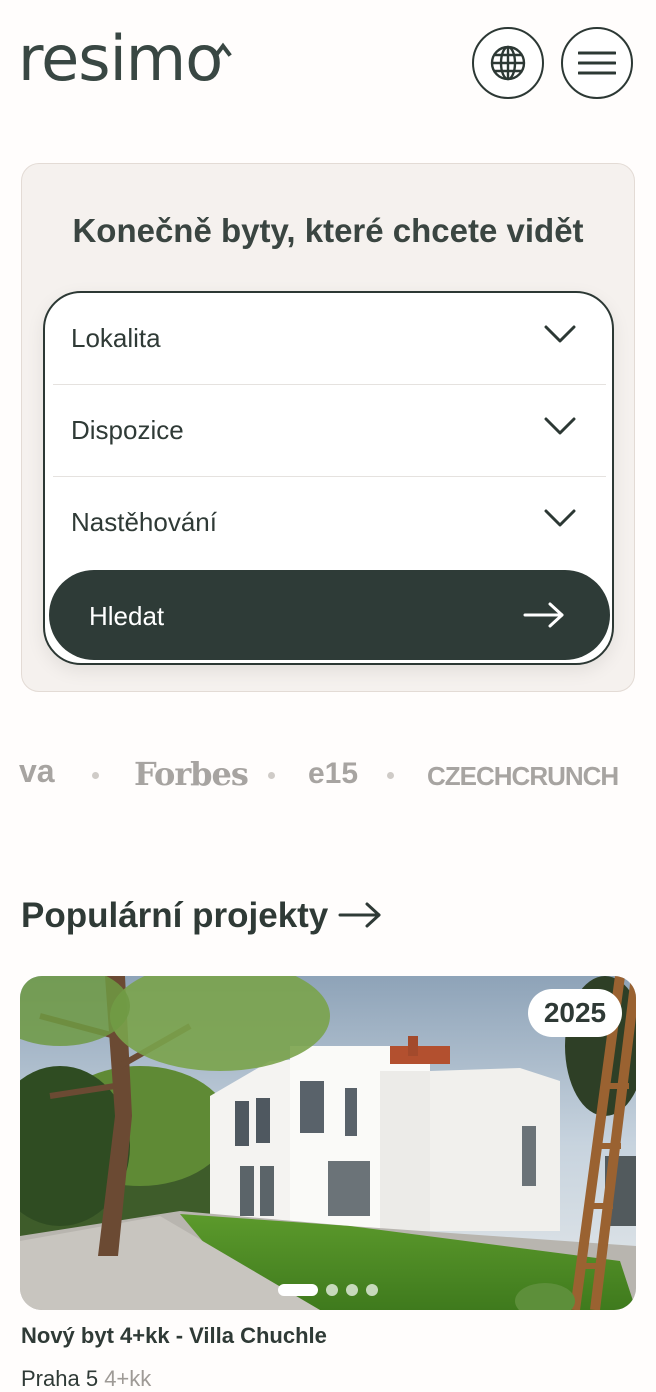 Image resolution: width=656 pixels, height=1392 pixels. What do you see at coordinates (333, 773) in the screenshot?
I see `press-logo-e15: e15` at bounding box center [333, 773].